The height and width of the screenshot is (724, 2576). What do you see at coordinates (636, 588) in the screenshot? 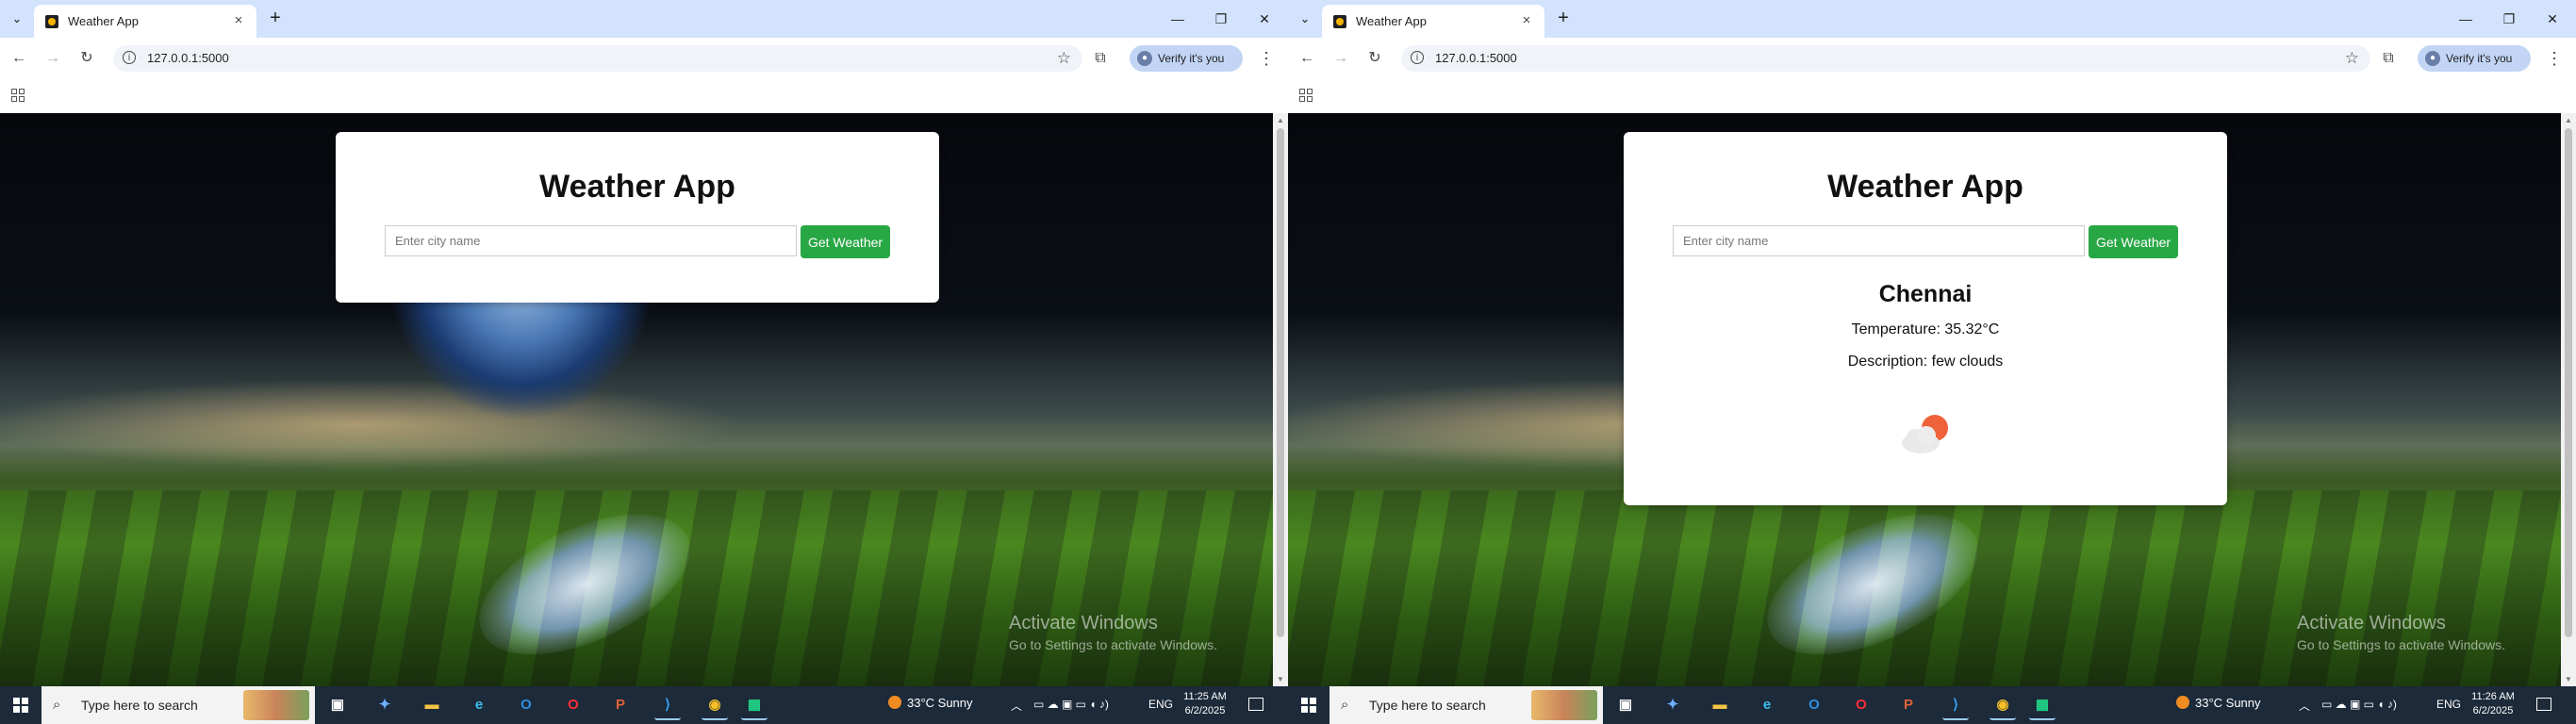
I see `background-moss` at bounding box center [636, 588].